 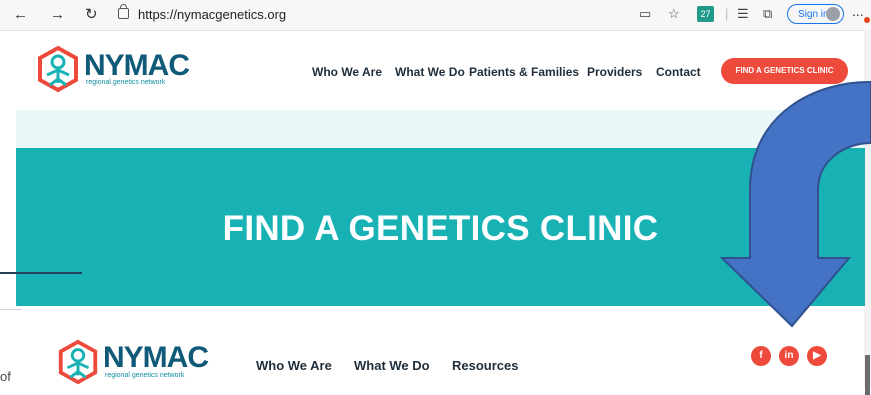 What do you see at coordinates (795, 204) in the screenshot?
I see `curved-arrow-icon` at bounding box center [795, 204].